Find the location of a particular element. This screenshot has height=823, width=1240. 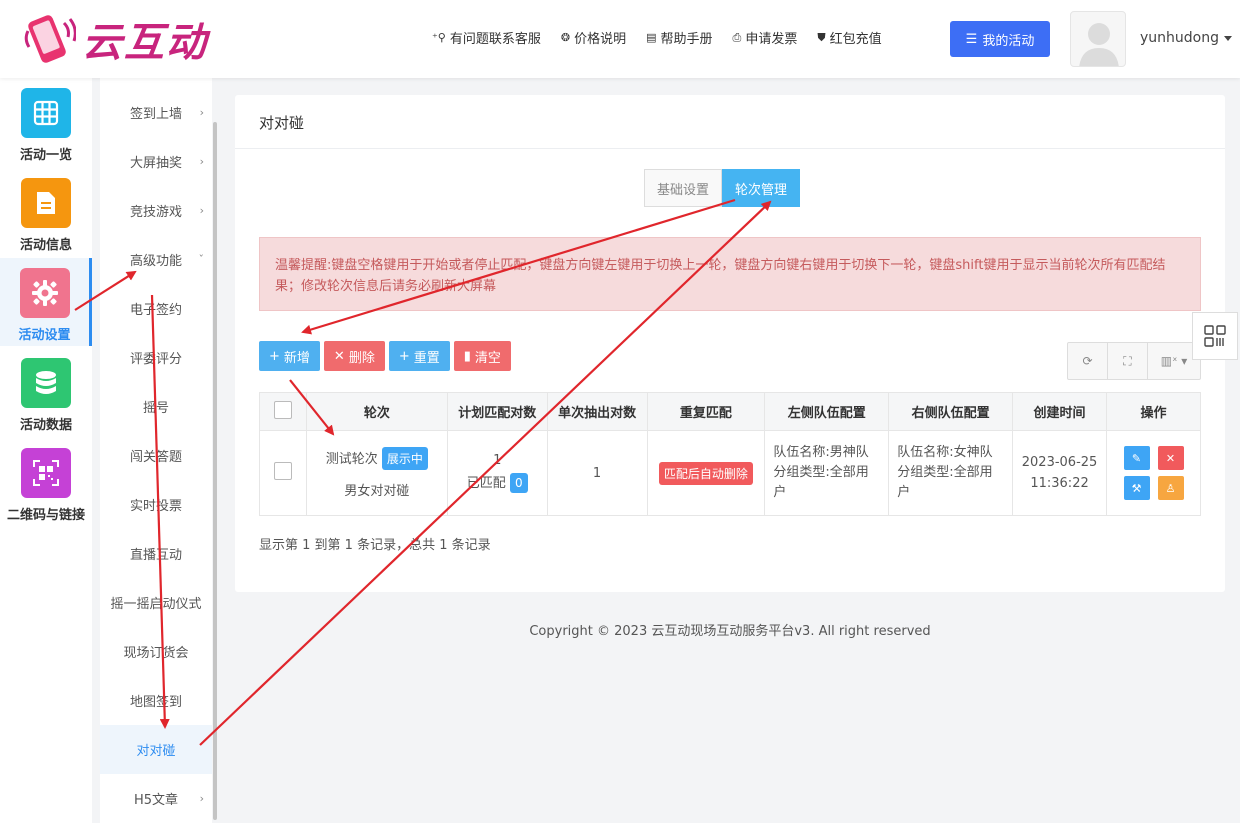

submenu-label: 竞技游戏 is located at coordinates (155, 212).